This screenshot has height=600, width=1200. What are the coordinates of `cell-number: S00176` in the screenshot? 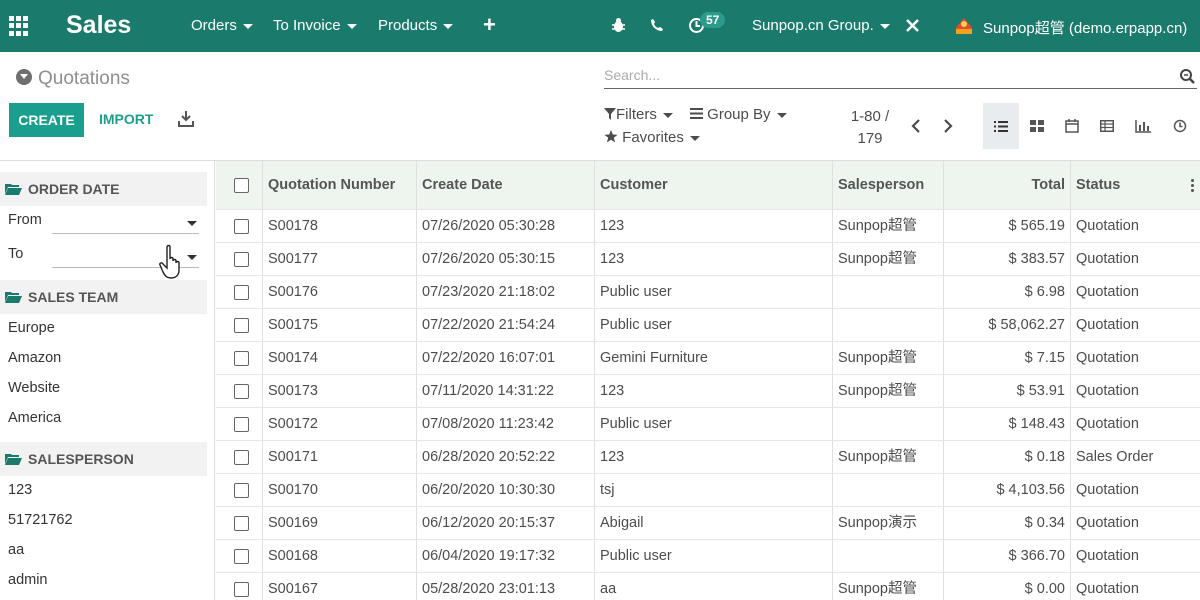 It's located at (339, 292).